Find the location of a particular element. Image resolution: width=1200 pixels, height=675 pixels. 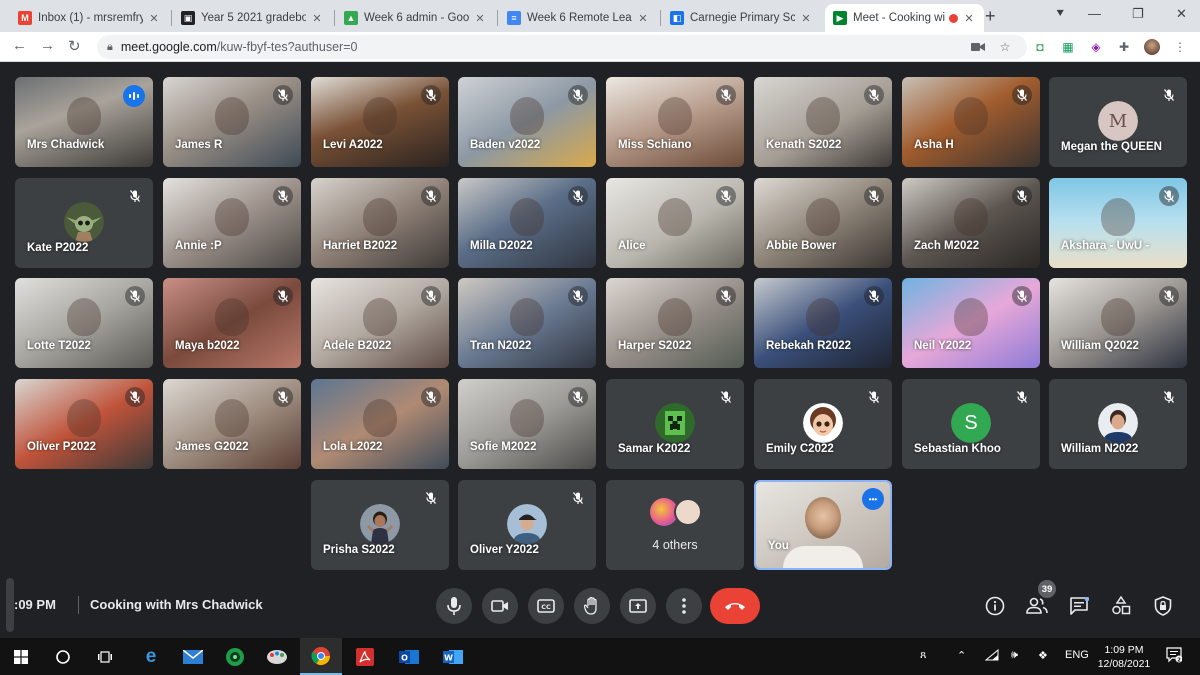

acrobat-app is located at coordinates (365, 656).